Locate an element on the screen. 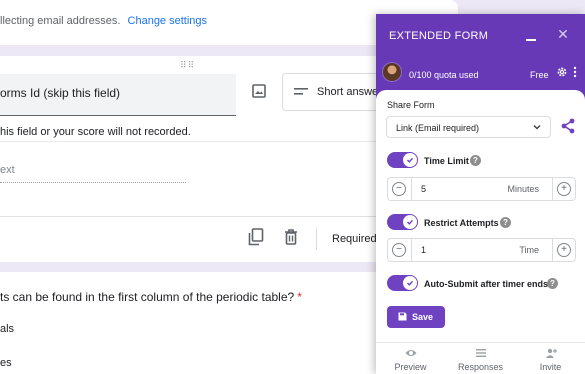 This screenshot has height=374, width=585. share-icon is located at coordinates (568, 126).